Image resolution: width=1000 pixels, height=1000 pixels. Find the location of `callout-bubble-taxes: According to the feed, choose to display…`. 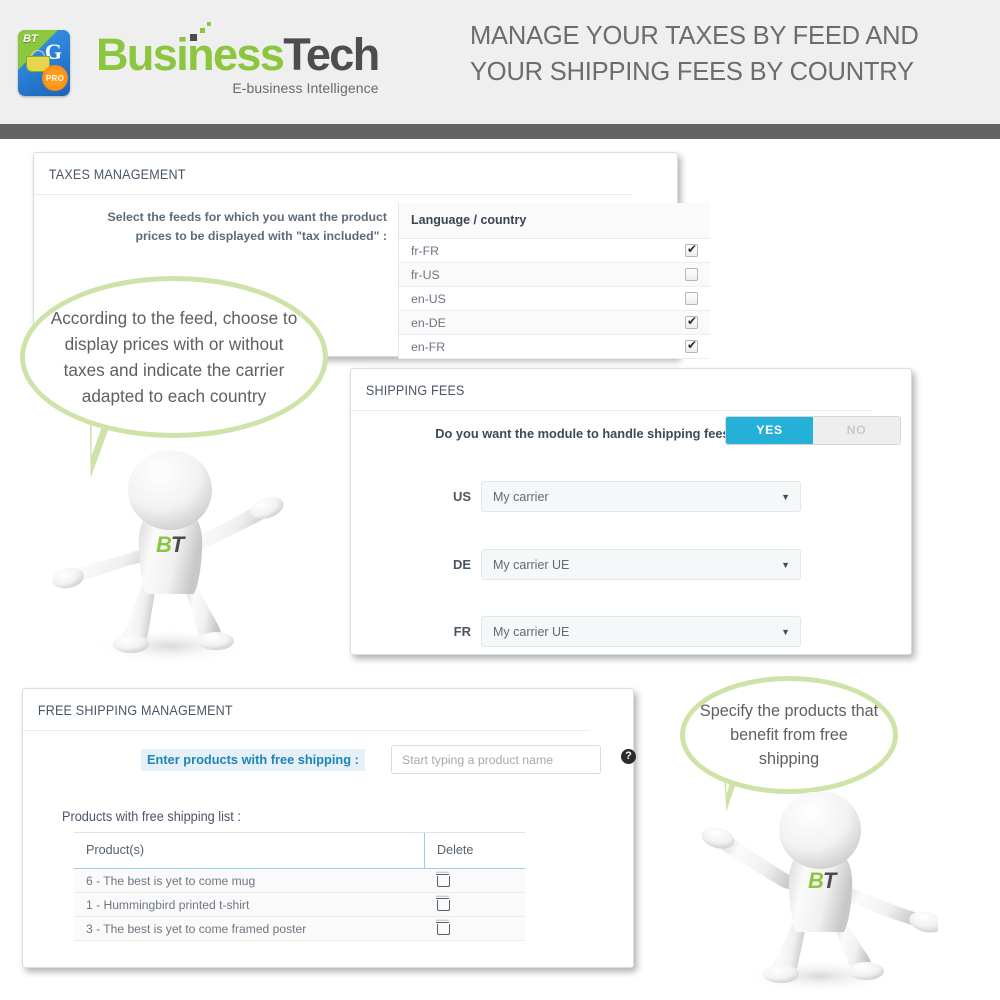

callout-bubble-taxes: According to the feed, choose to display… is located at coordinates (174, 357).